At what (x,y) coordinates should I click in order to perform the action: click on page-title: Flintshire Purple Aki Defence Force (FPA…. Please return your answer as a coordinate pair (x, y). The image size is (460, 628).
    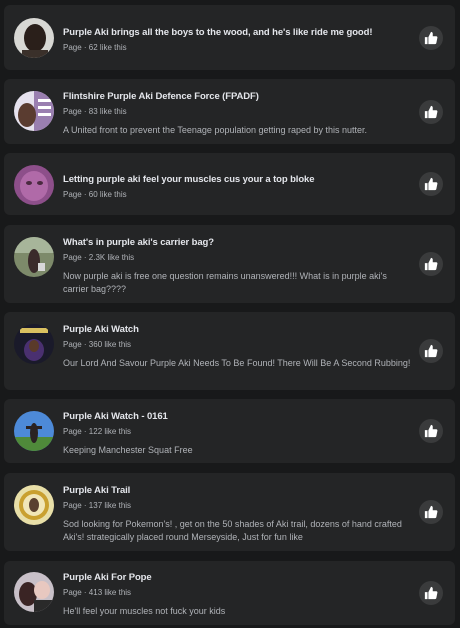
    Looking at the image, I should click on (237, 97).